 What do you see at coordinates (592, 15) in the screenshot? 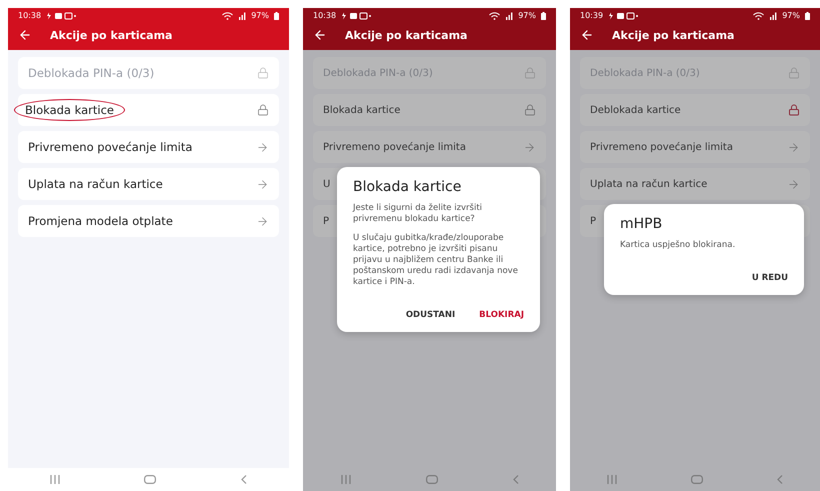
I see `status-time: 10:39` at bounding box center [592, 15].